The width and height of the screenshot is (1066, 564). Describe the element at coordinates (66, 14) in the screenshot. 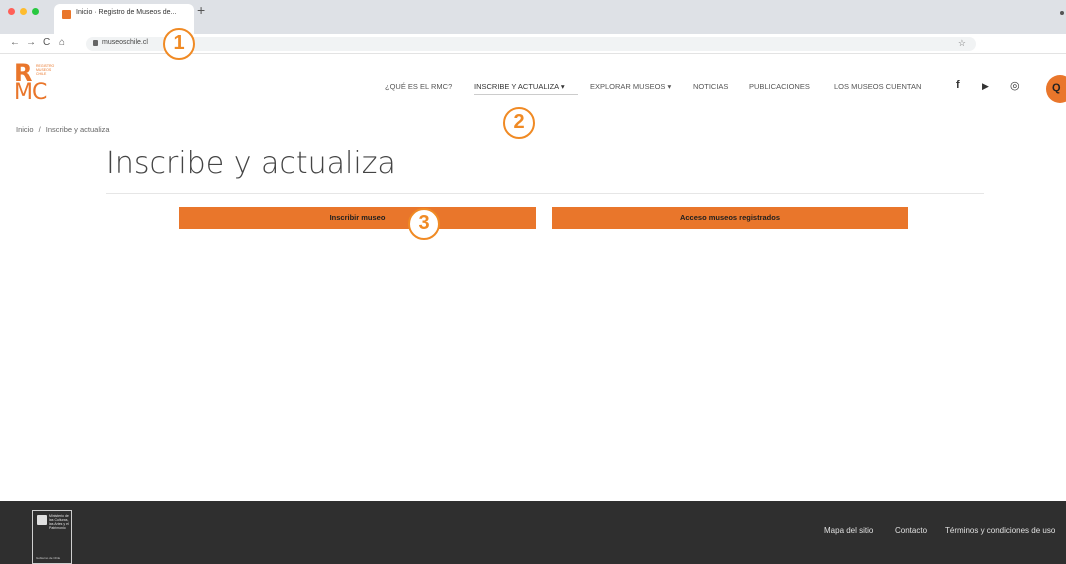

I see `site-favicon-icon` at that location.